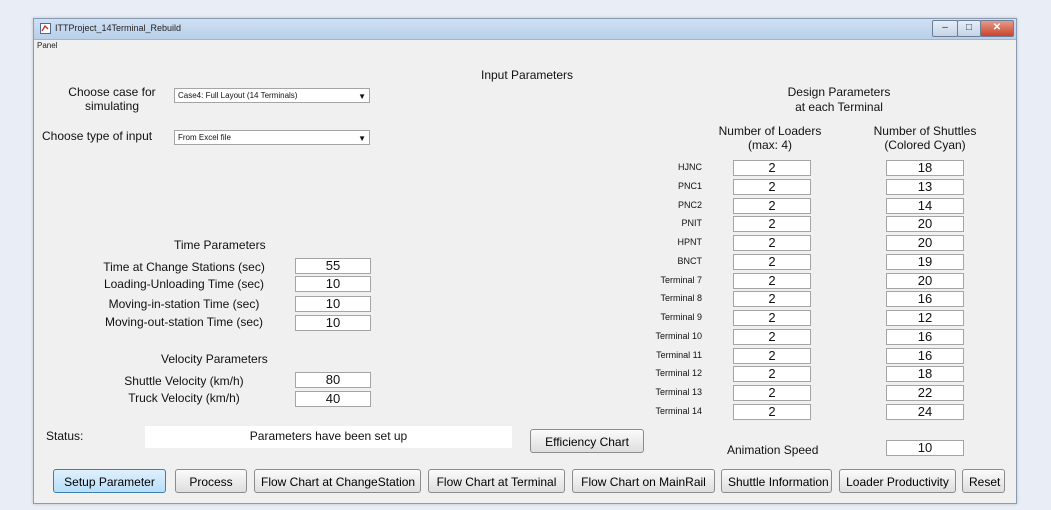 The width and height of the screenshot is (1051, 510). I want to click on loading-time-field: 10, so click(333, 284).